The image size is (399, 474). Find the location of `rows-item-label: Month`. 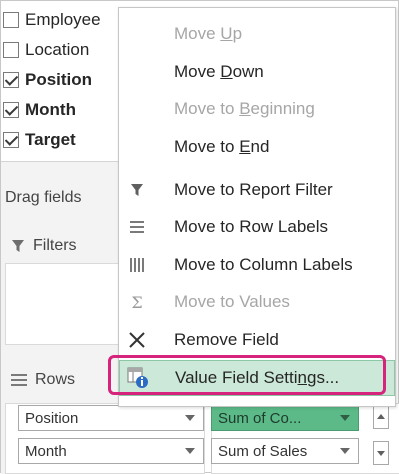

rows-item-label: Month is located at coordinates (46, 451).